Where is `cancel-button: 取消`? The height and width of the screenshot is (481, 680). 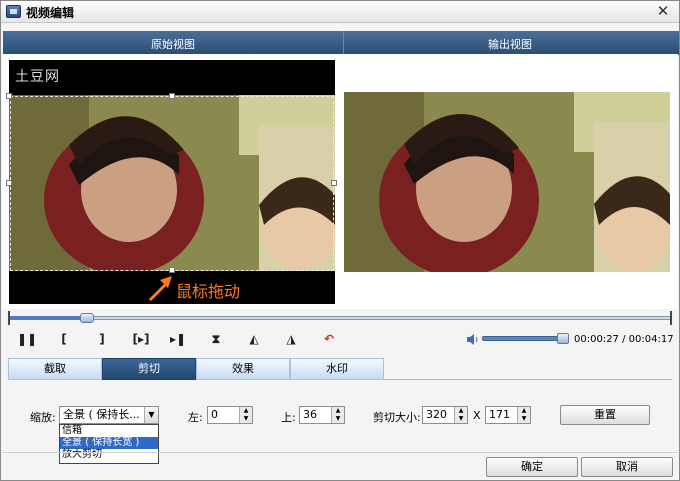
cancel-button: 取消 is located at coordinates (627, 467).